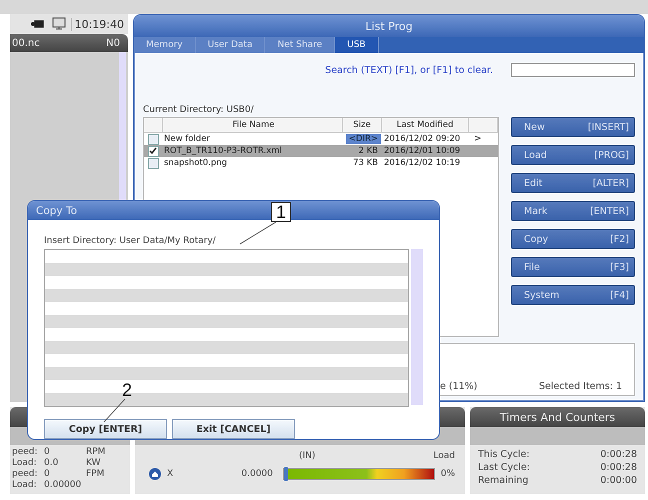  I want to click on file-name: ROT_B_TR110-P3-ROTR.xml, so click(223, 151).